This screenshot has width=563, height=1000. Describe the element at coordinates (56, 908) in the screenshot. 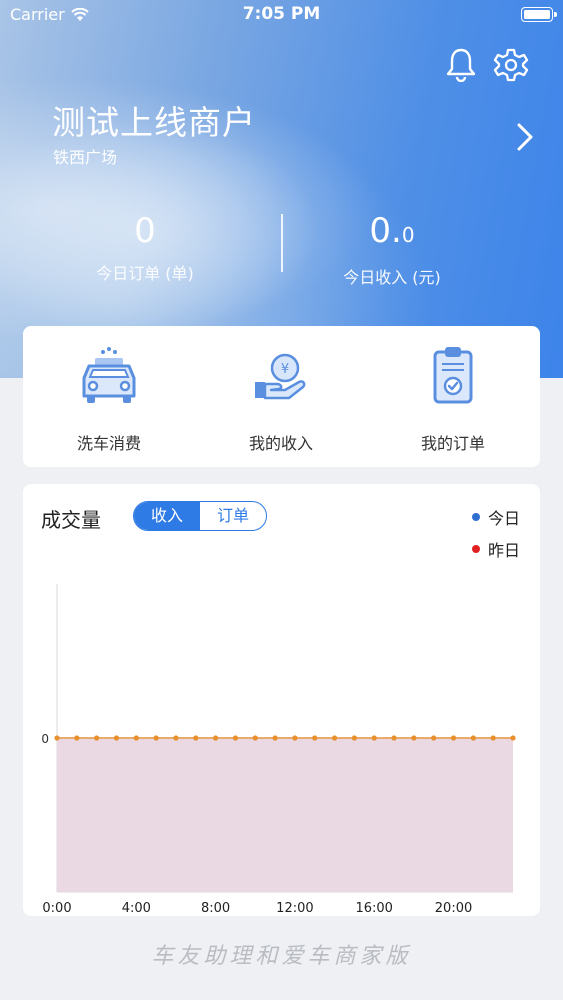

I see `x-tick-label: 0:00` at that location.